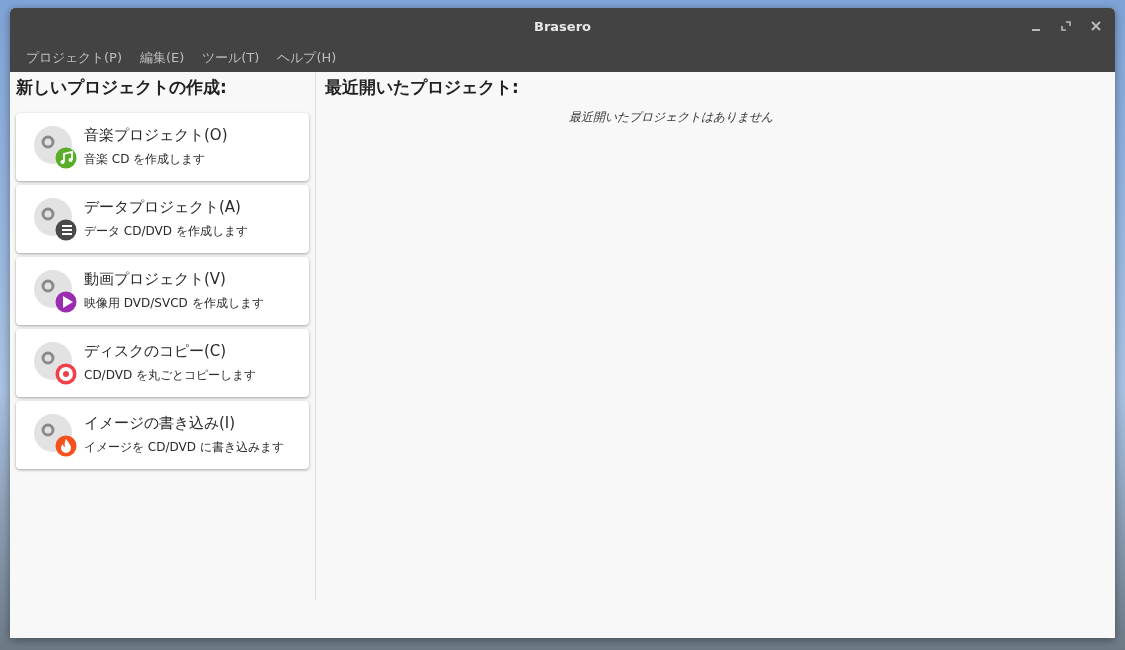 This screenshot has width=1125, height=650. Describe the element at coordinates (231, 58) in the screenshot. I see `menu-item: ツール(T)` at that location.